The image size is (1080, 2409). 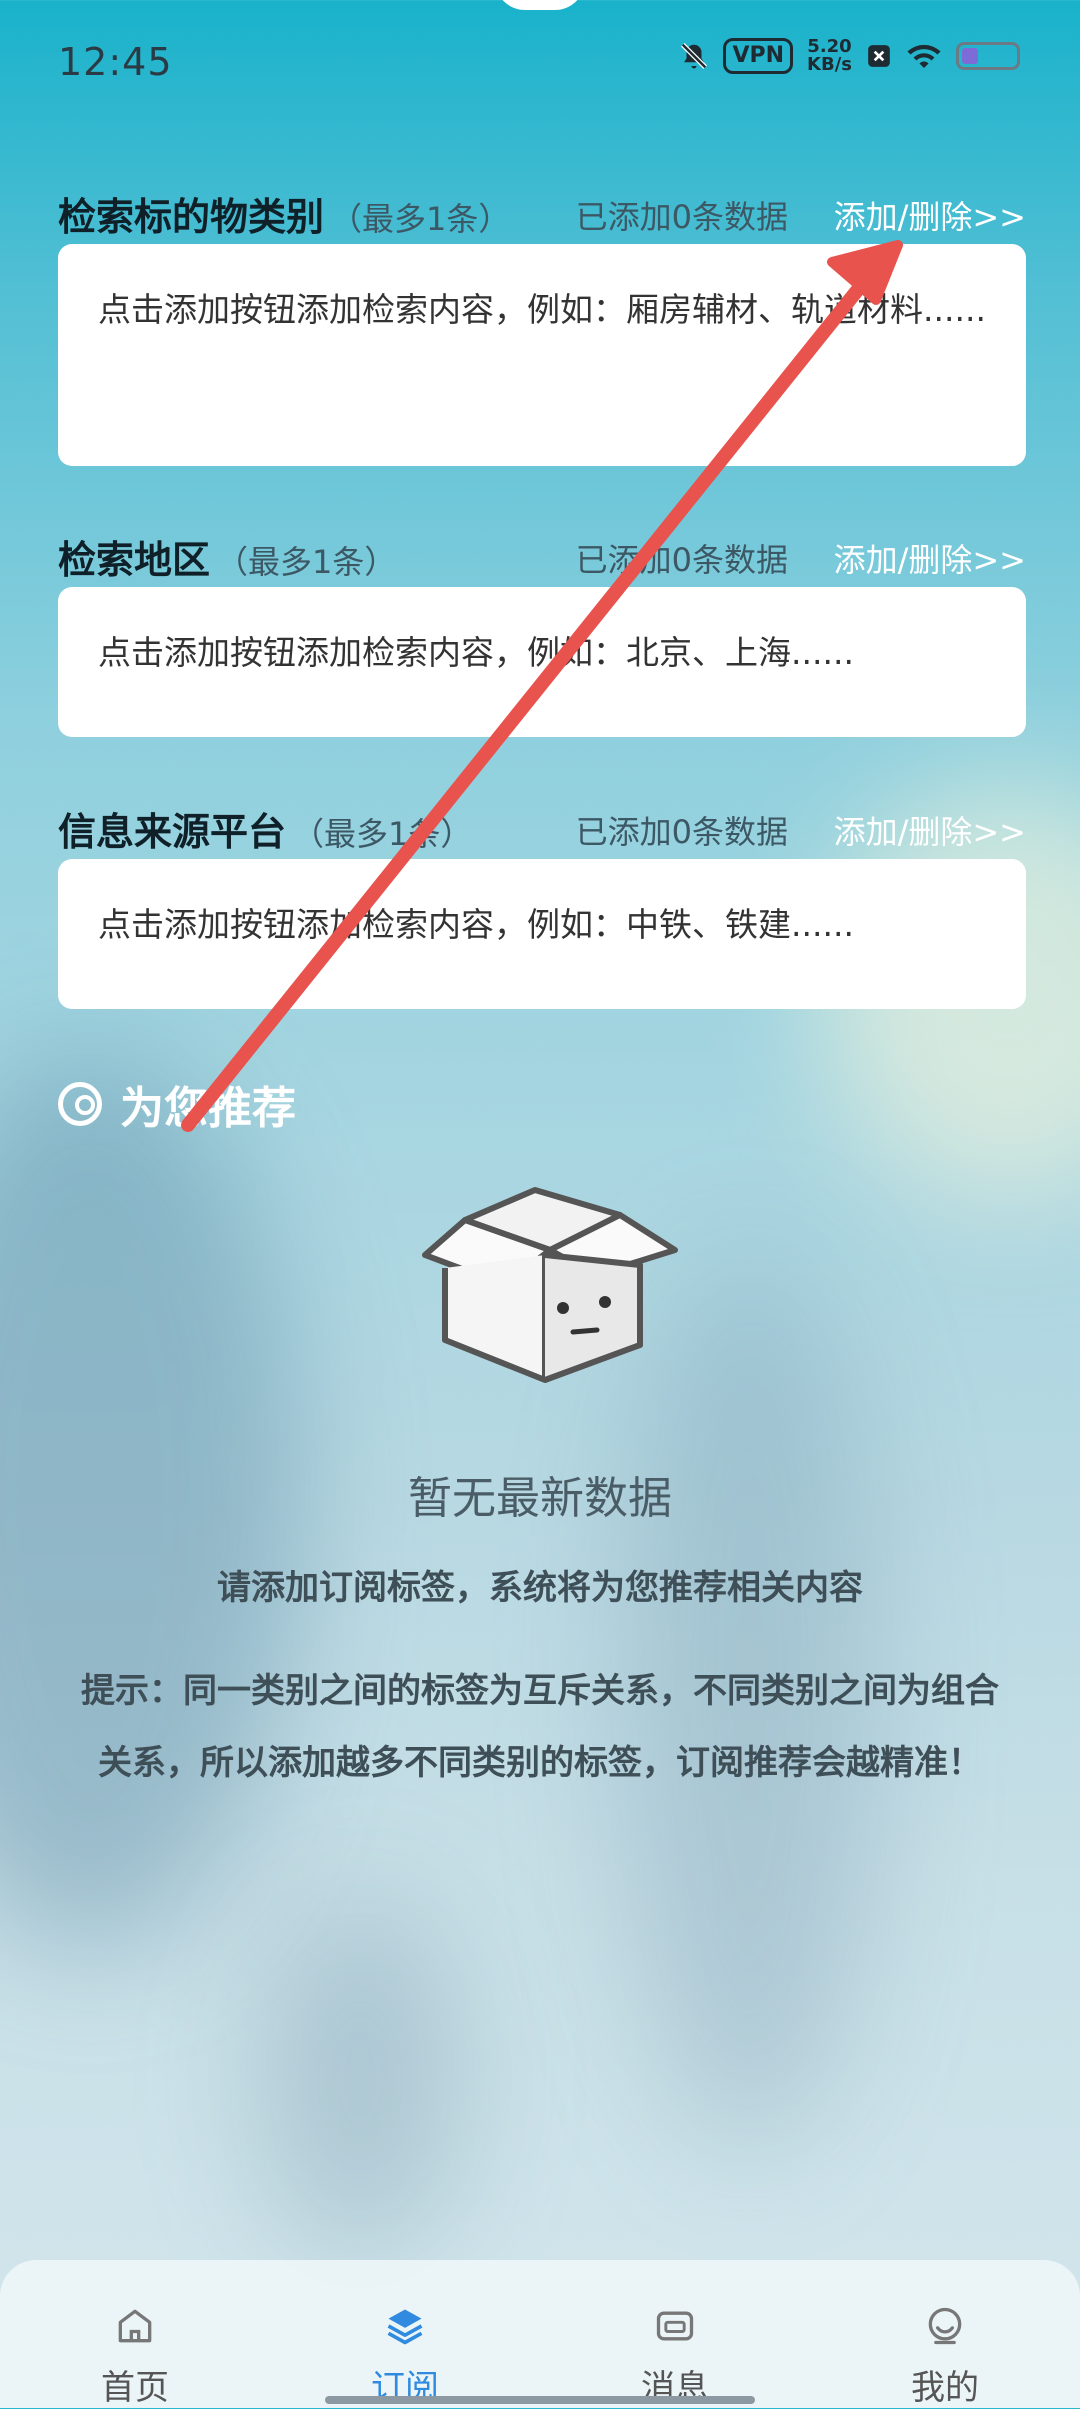 I want to click on bottom-tab-bar: 首页 订阅 消息 我的, so click(x=540, y=2334).